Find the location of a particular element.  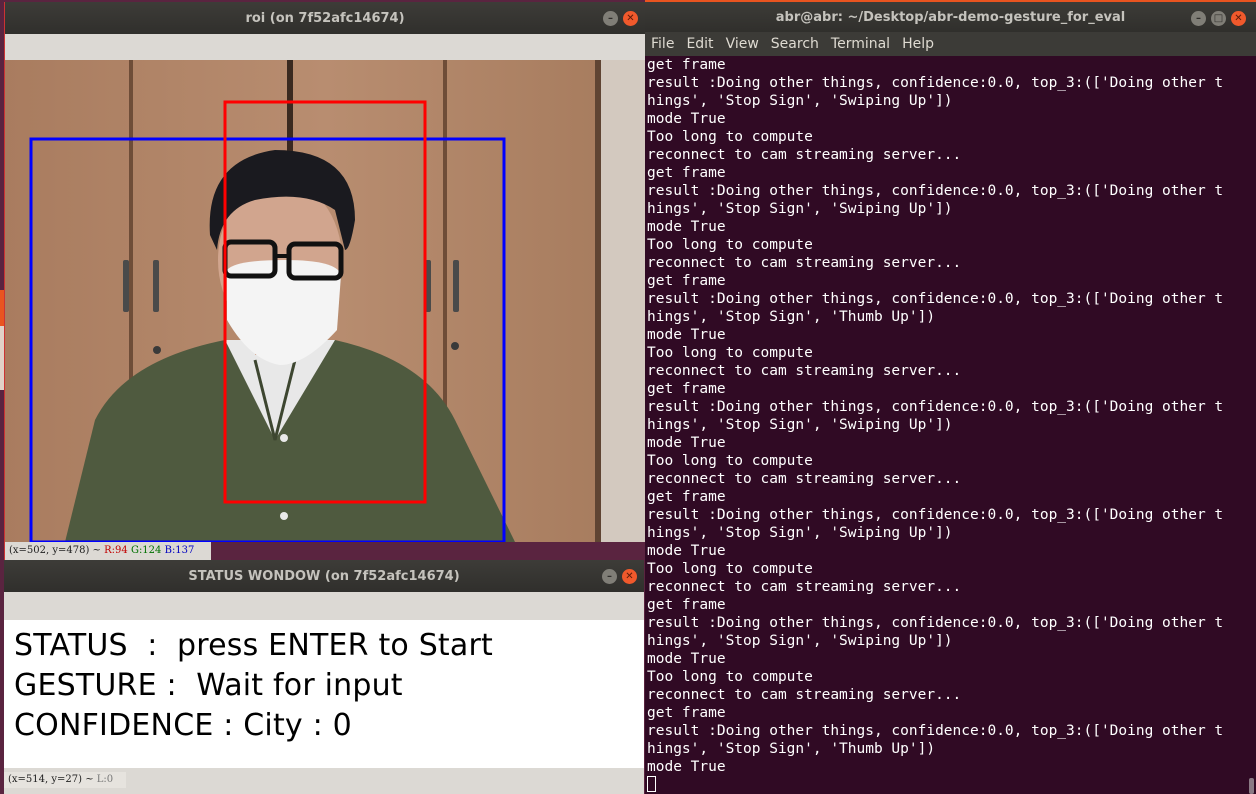

status-statusbar: (x=514, y=27) ~ L:0 is located at coordinates (65, 780).